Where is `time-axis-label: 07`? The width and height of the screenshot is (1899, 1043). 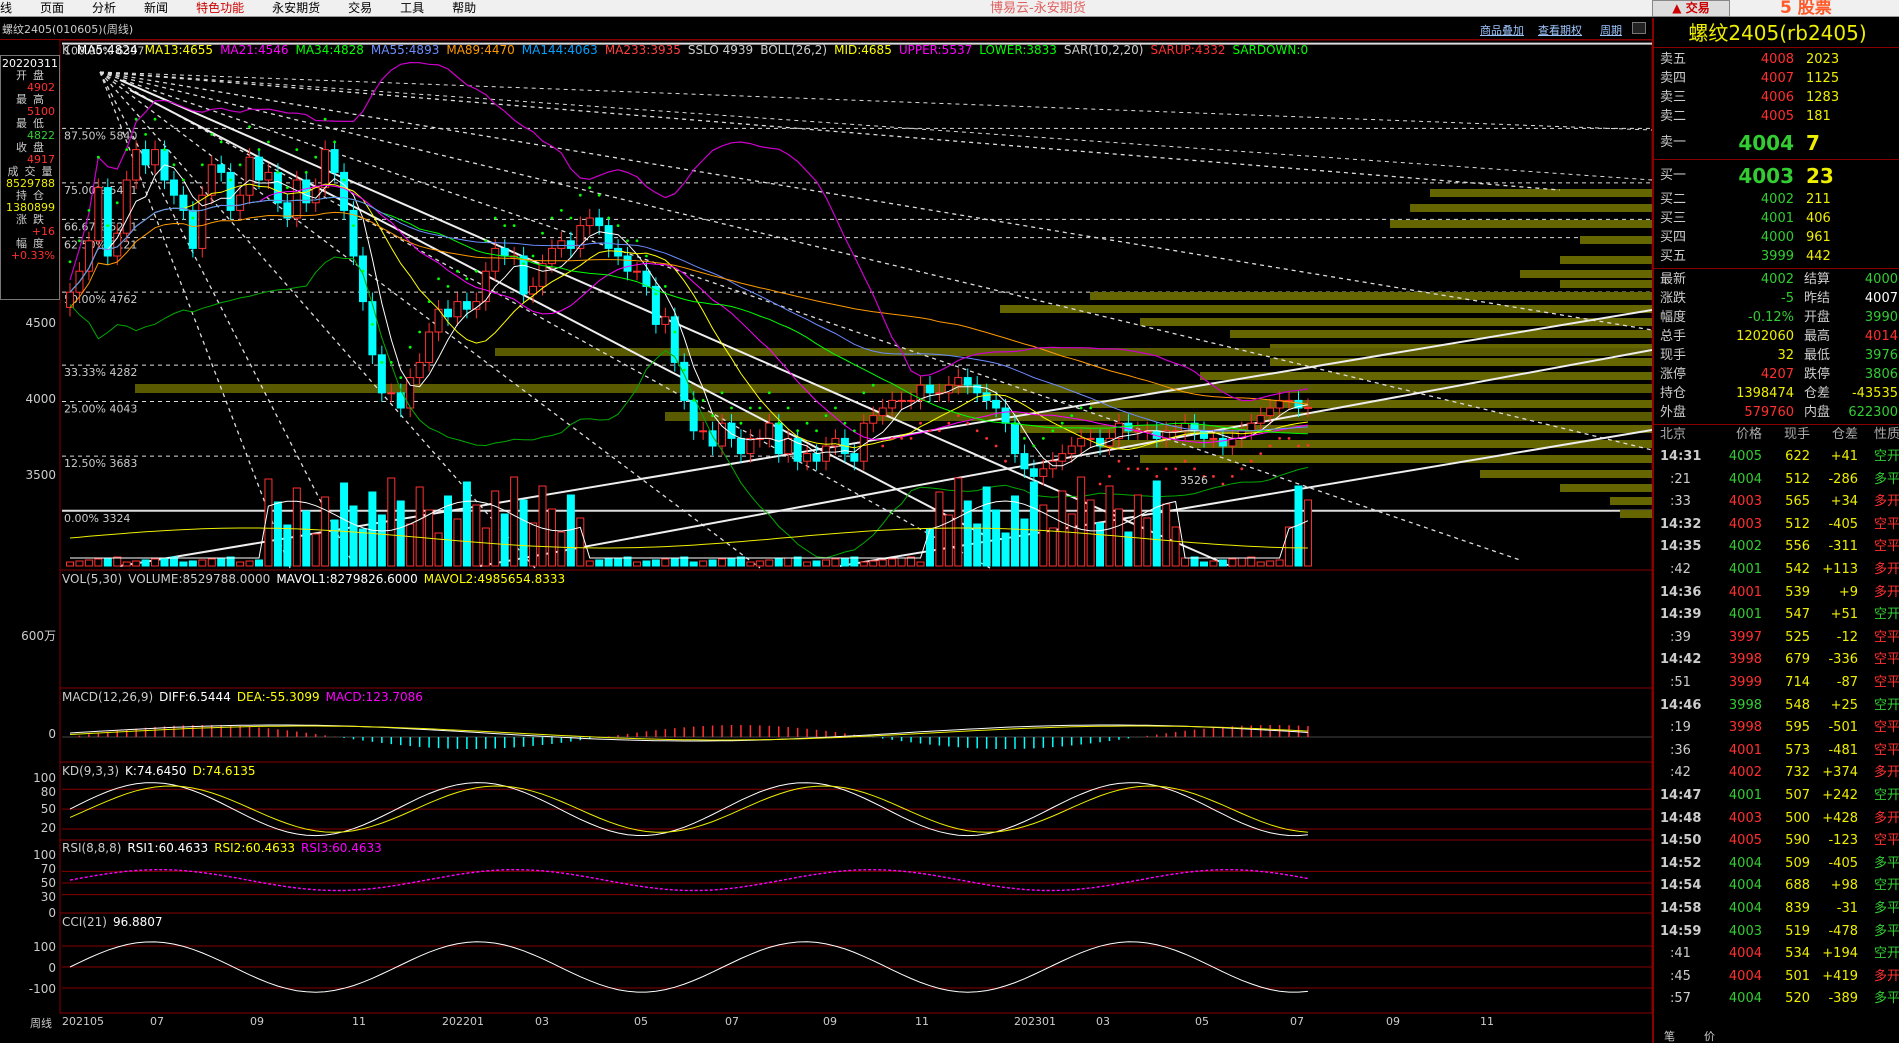 time-axis-label: 07 is located at coordinates (157, 1021).